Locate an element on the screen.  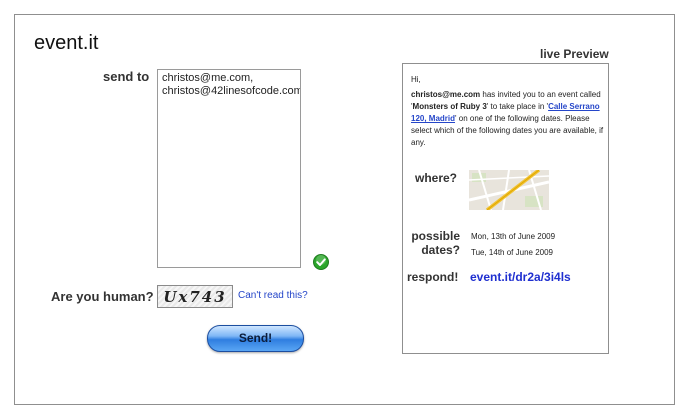
dates-label: possible dates? is located at coordinates (435, 243).